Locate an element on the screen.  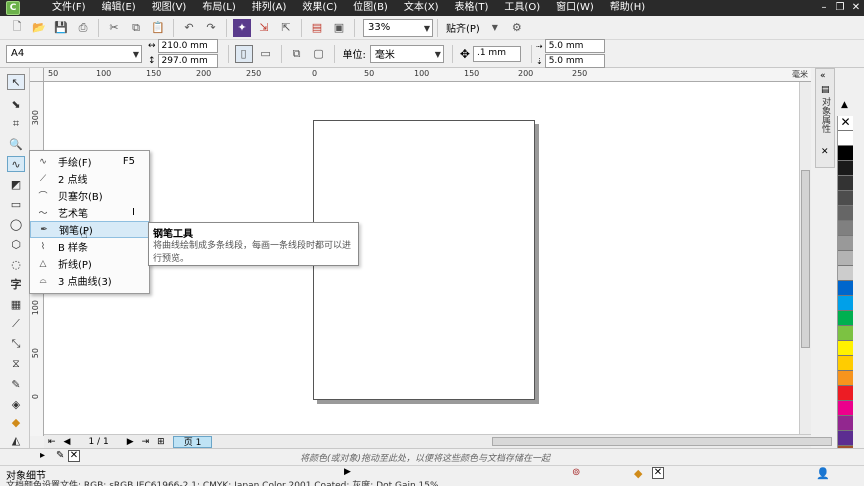
rectangle-tool-icon: ▭ is located at coordinates (16, 204).